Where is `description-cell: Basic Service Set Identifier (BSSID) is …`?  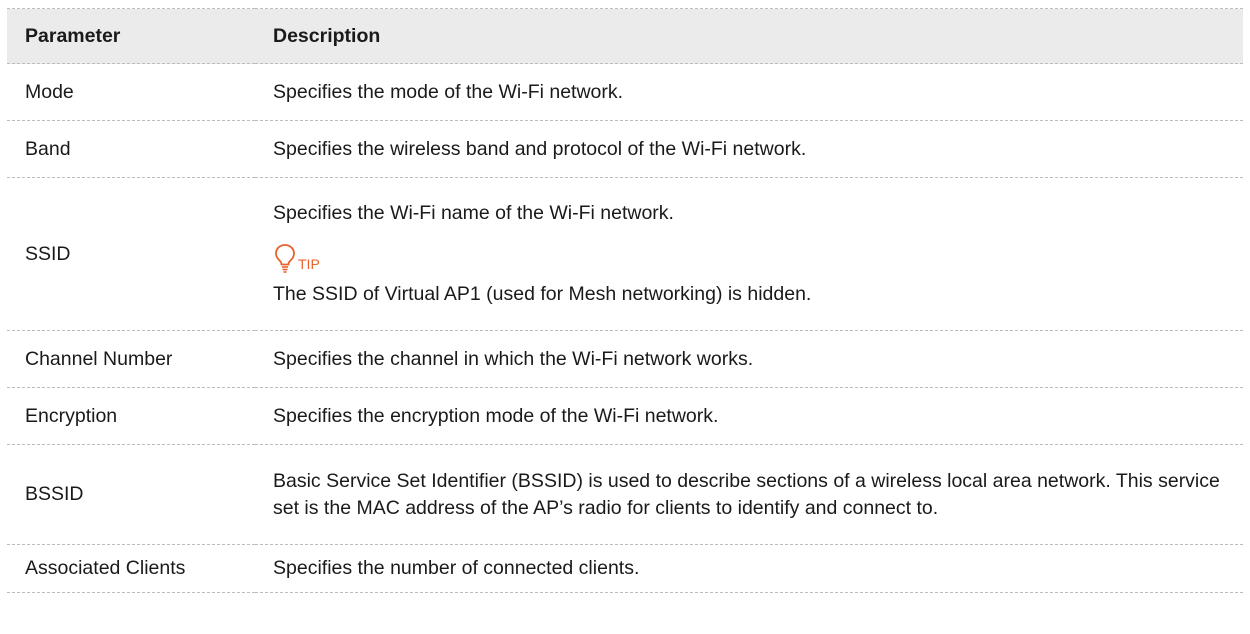
description-cell: Basic Service Set Identifier (BSSID) is … is located at coordinates (749, 494).